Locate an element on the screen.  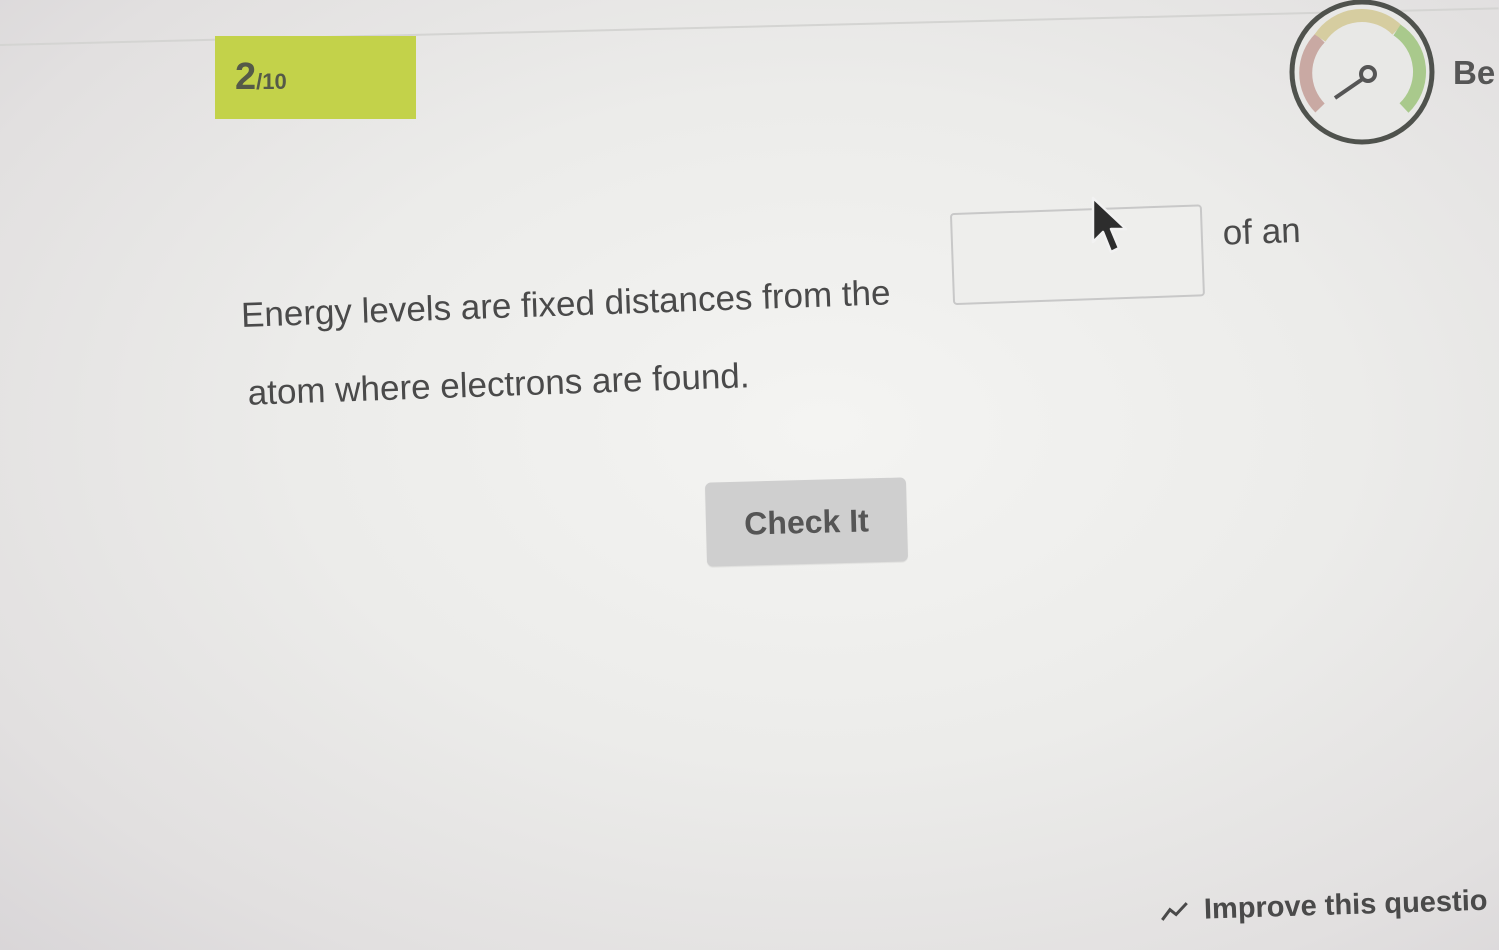
check-it-button: Check It is located at coordinates (806, 522).